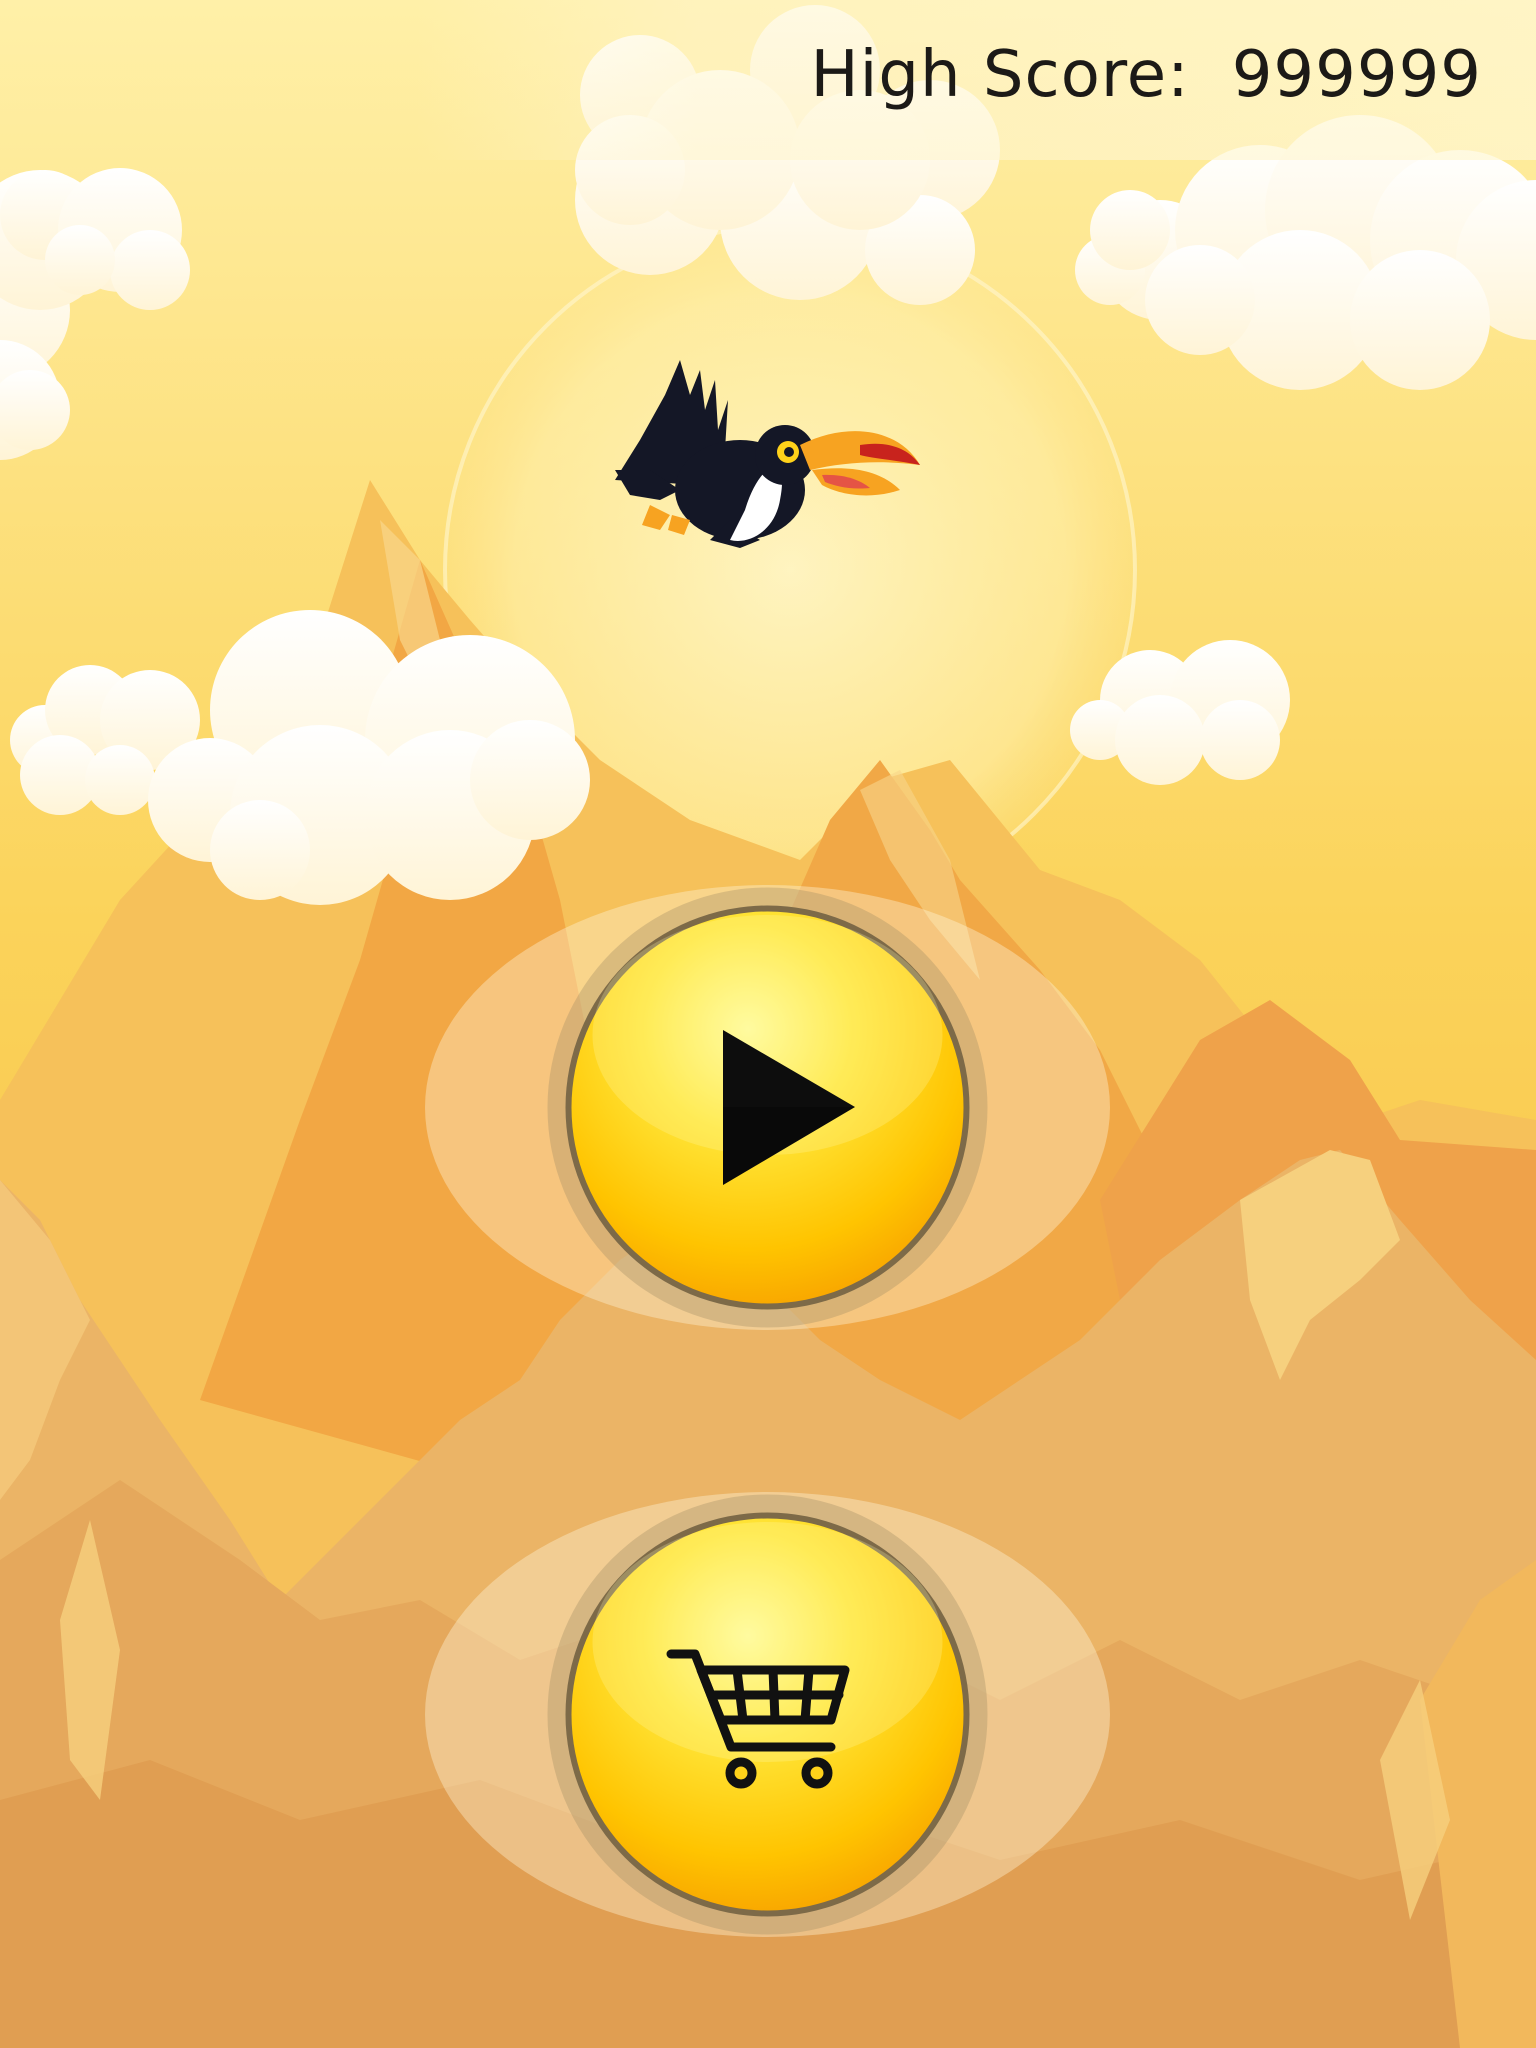 Image resolution: width=1536 pixels, height=2048 pixels. I want to click on high-score-value: 999999, so click(1356, 75).